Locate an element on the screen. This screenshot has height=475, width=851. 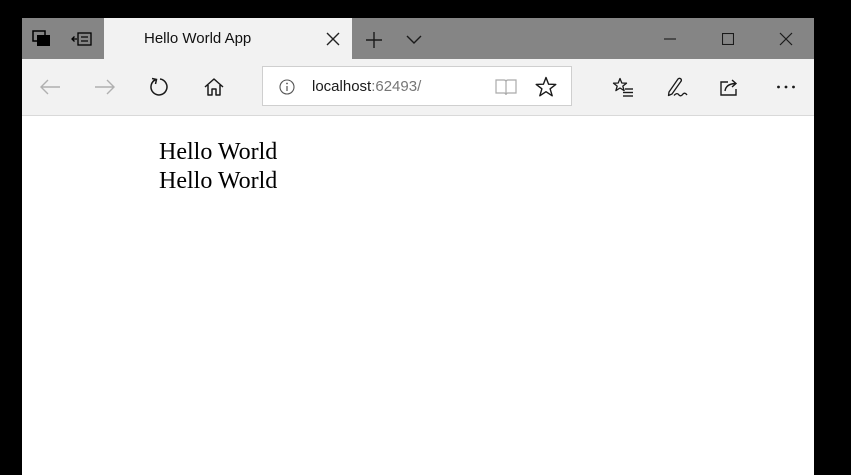
show-tab-previews-icon is located at coordinates (82, 39).